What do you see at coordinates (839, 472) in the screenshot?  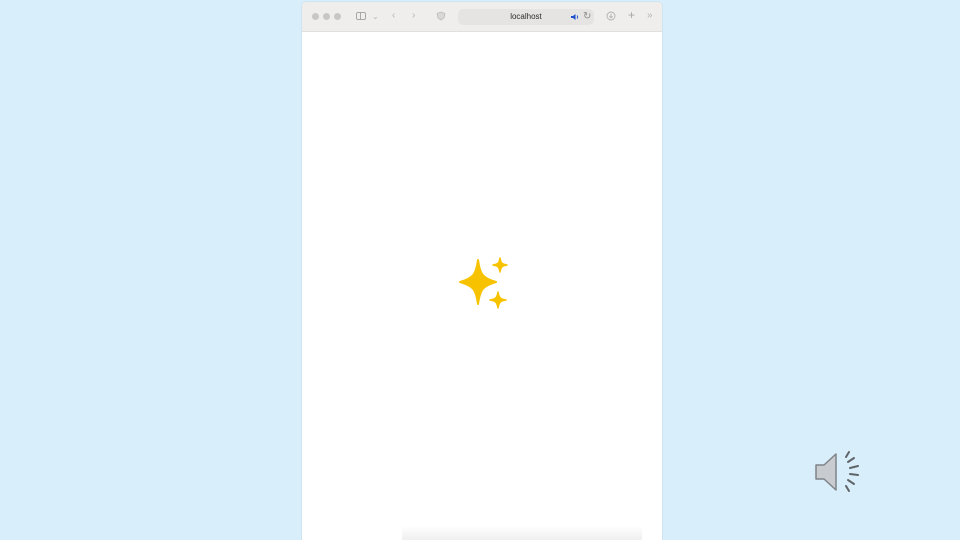 I see `speaker-icon` at bounding box center [839, 472].